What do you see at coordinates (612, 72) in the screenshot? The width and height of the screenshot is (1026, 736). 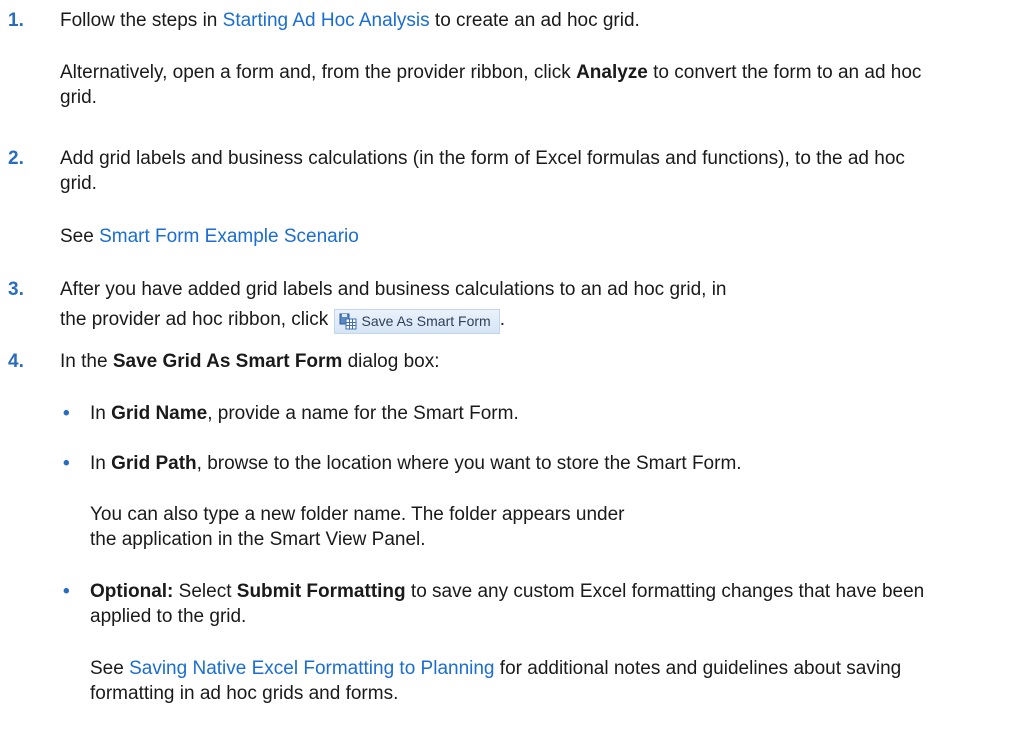 I see `analyze-term: Analyze` at bounding box center [612, 72].